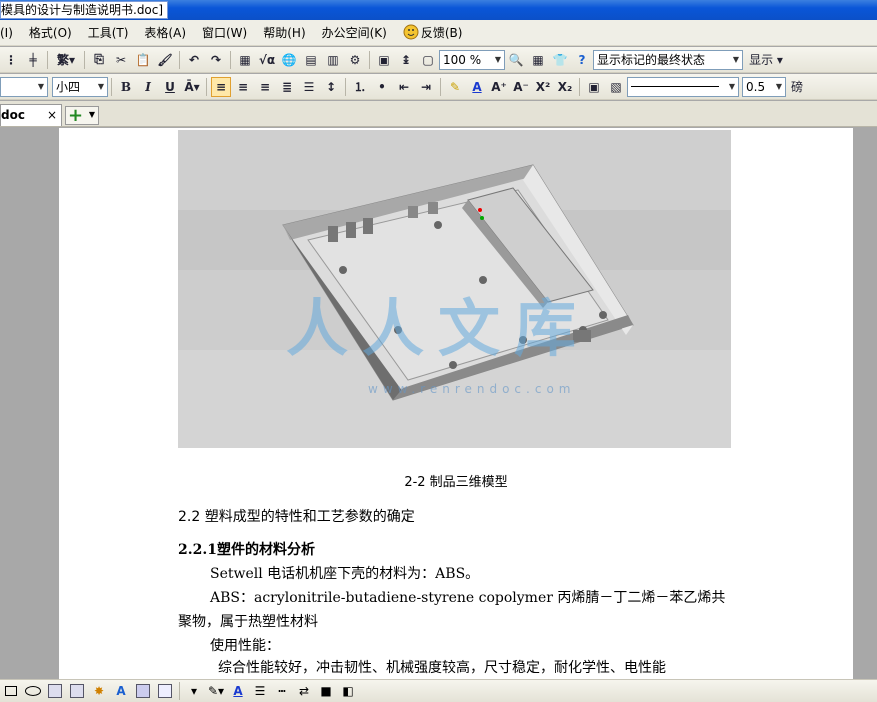  I want to click on document-map-icon: ▣, so click(384, 60).